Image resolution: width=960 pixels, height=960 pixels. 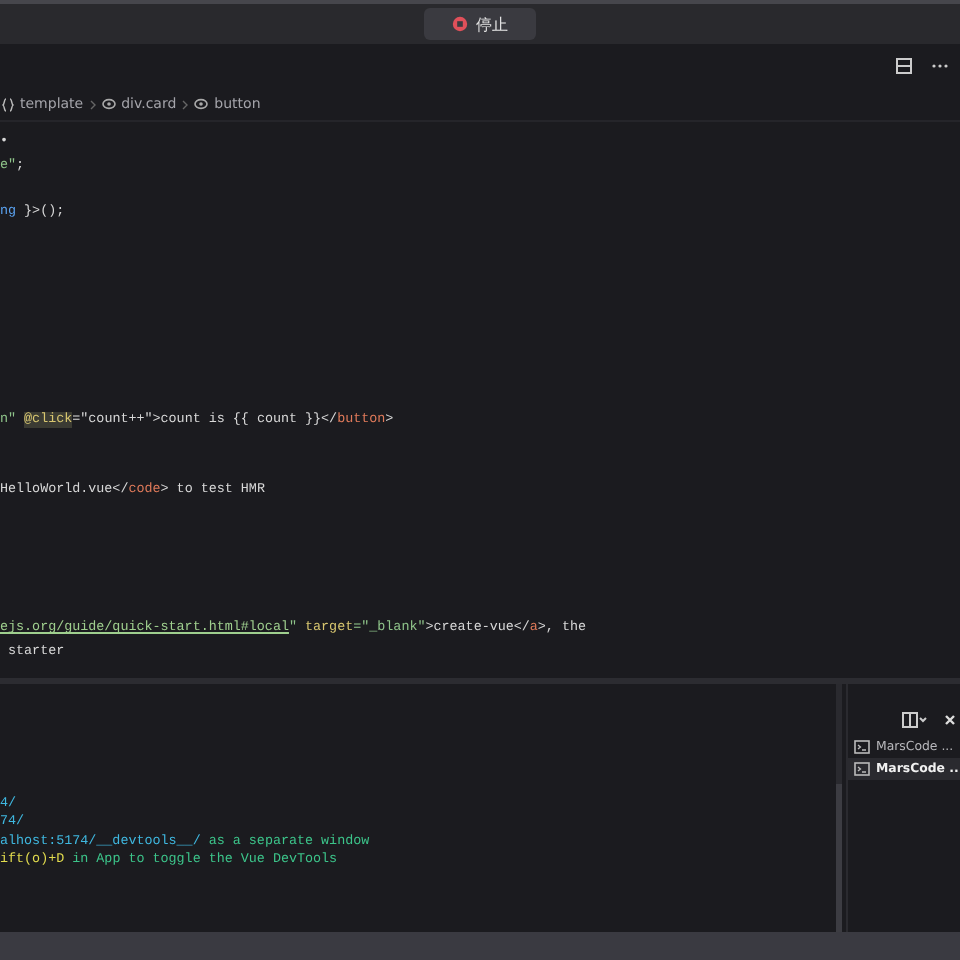 What do you see at coordinates (915, 720) in the screenshot?
I see `split-terminal-icon` at bounding box center [915, 720].